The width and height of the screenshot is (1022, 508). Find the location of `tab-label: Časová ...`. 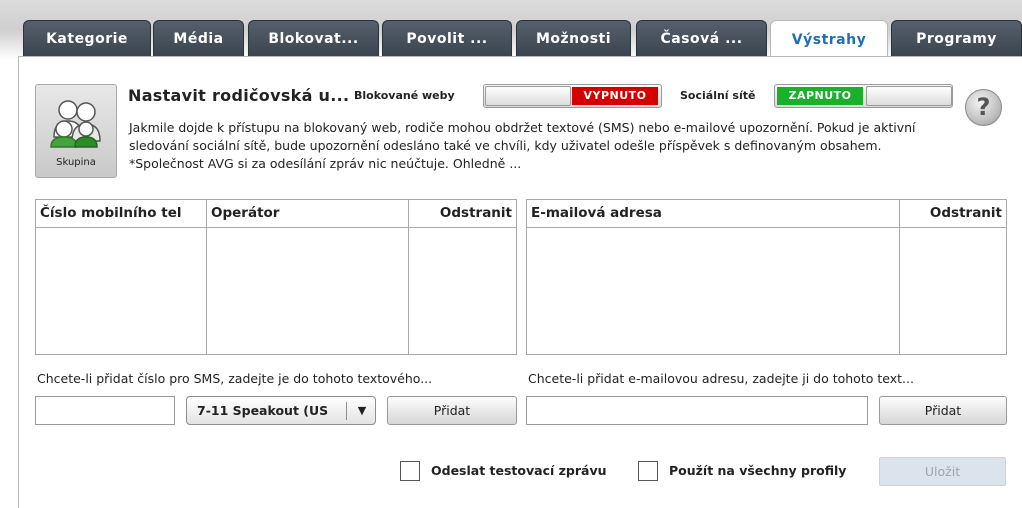

tab-label: Časová ... is located at coordinates (701, 39).